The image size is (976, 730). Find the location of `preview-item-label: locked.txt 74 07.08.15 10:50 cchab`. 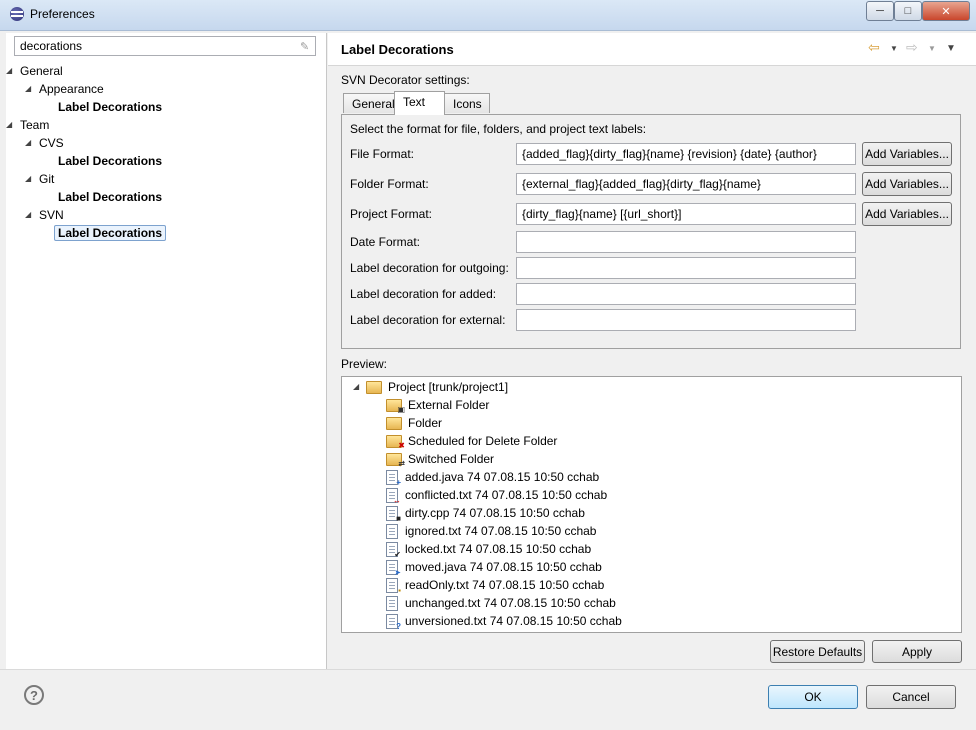

preview-item-label: locked.txt 74 07.08.15 10:50 cchab is located at coordinates (498, 549).